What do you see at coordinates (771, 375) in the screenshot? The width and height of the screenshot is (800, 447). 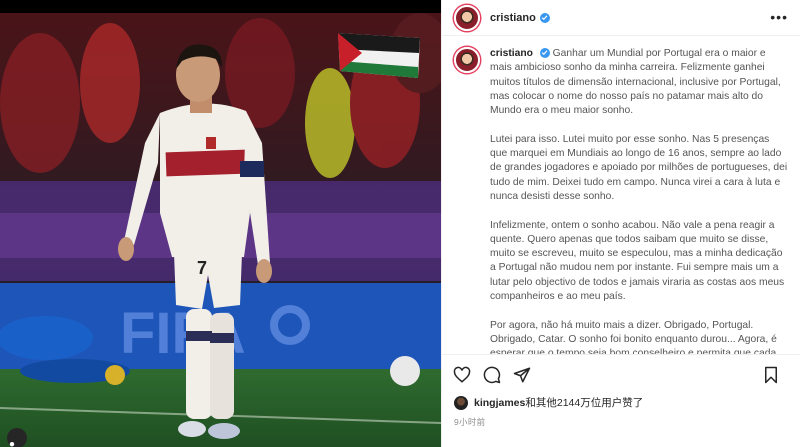 I see `bookmark-icon` at bounding box center [771, 375].